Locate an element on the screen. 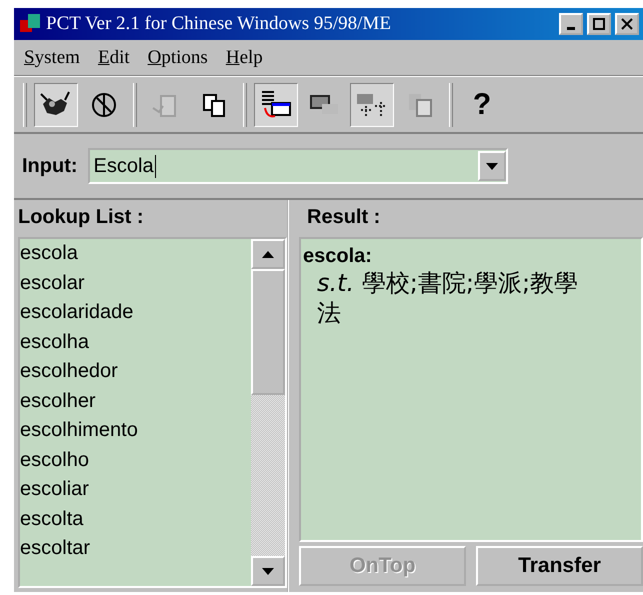 This screenshot has height=595, width=643. scroll-up-button is located at coordinates (268, 254).